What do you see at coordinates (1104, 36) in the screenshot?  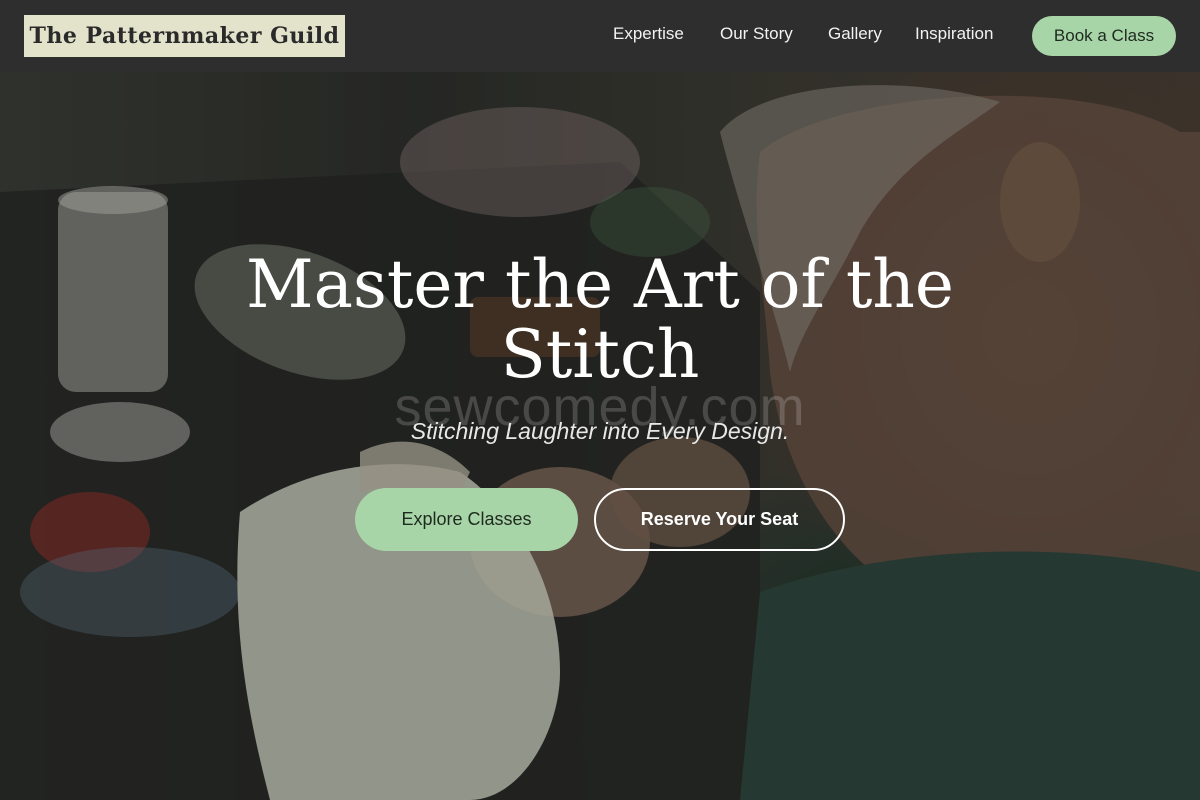 I see `book-a-class-button: Book a Class` at bounding box center [1104, 36].